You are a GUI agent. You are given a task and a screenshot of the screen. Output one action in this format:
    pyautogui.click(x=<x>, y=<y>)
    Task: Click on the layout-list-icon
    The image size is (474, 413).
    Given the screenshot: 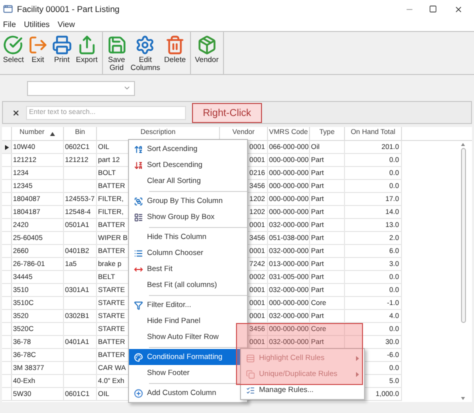 What is the action you would take?
    pyautogui.click(x=138, y=217)
    